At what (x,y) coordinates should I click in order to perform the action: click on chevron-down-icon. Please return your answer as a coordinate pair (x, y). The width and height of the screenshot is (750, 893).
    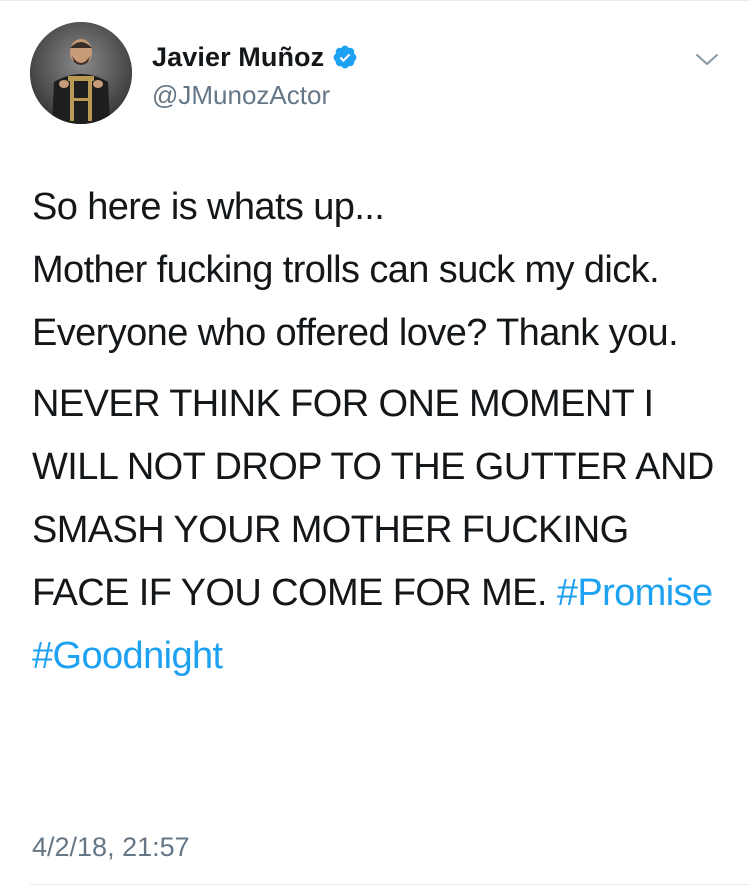
    Looking at the image, I should click on (707, 60).